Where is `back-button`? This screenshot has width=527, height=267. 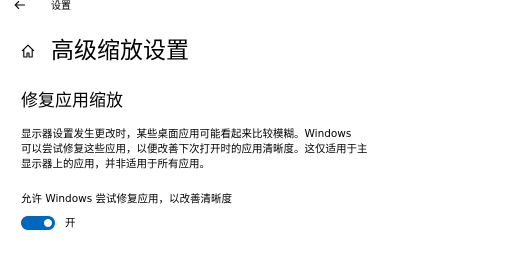
back-button is located at coordinates (20, 6).